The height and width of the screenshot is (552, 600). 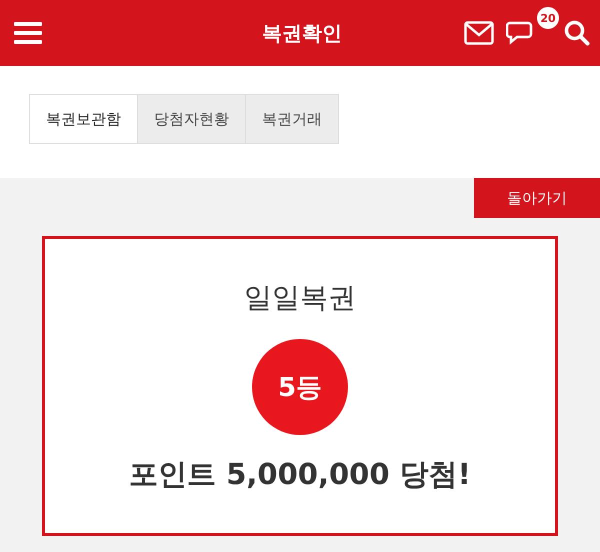 What do you see at coordinates (300, 387) in the screenshot?
I see `rank-badge: 5등` at bounding box center [300, 387].